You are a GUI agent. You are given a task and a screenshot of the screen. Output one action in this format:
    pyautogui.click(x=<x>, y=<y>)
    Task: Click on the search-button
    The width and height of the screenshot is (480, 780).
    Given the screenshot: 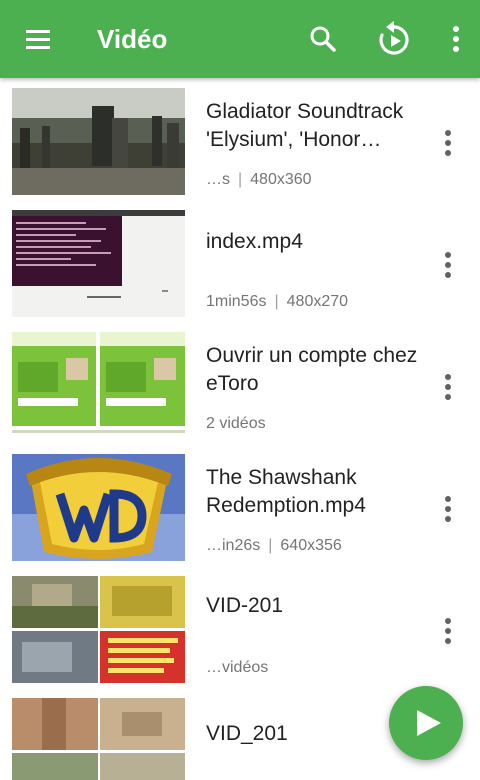 What is the action you would take?
    pyautogui.click(x=323, y=39)
    